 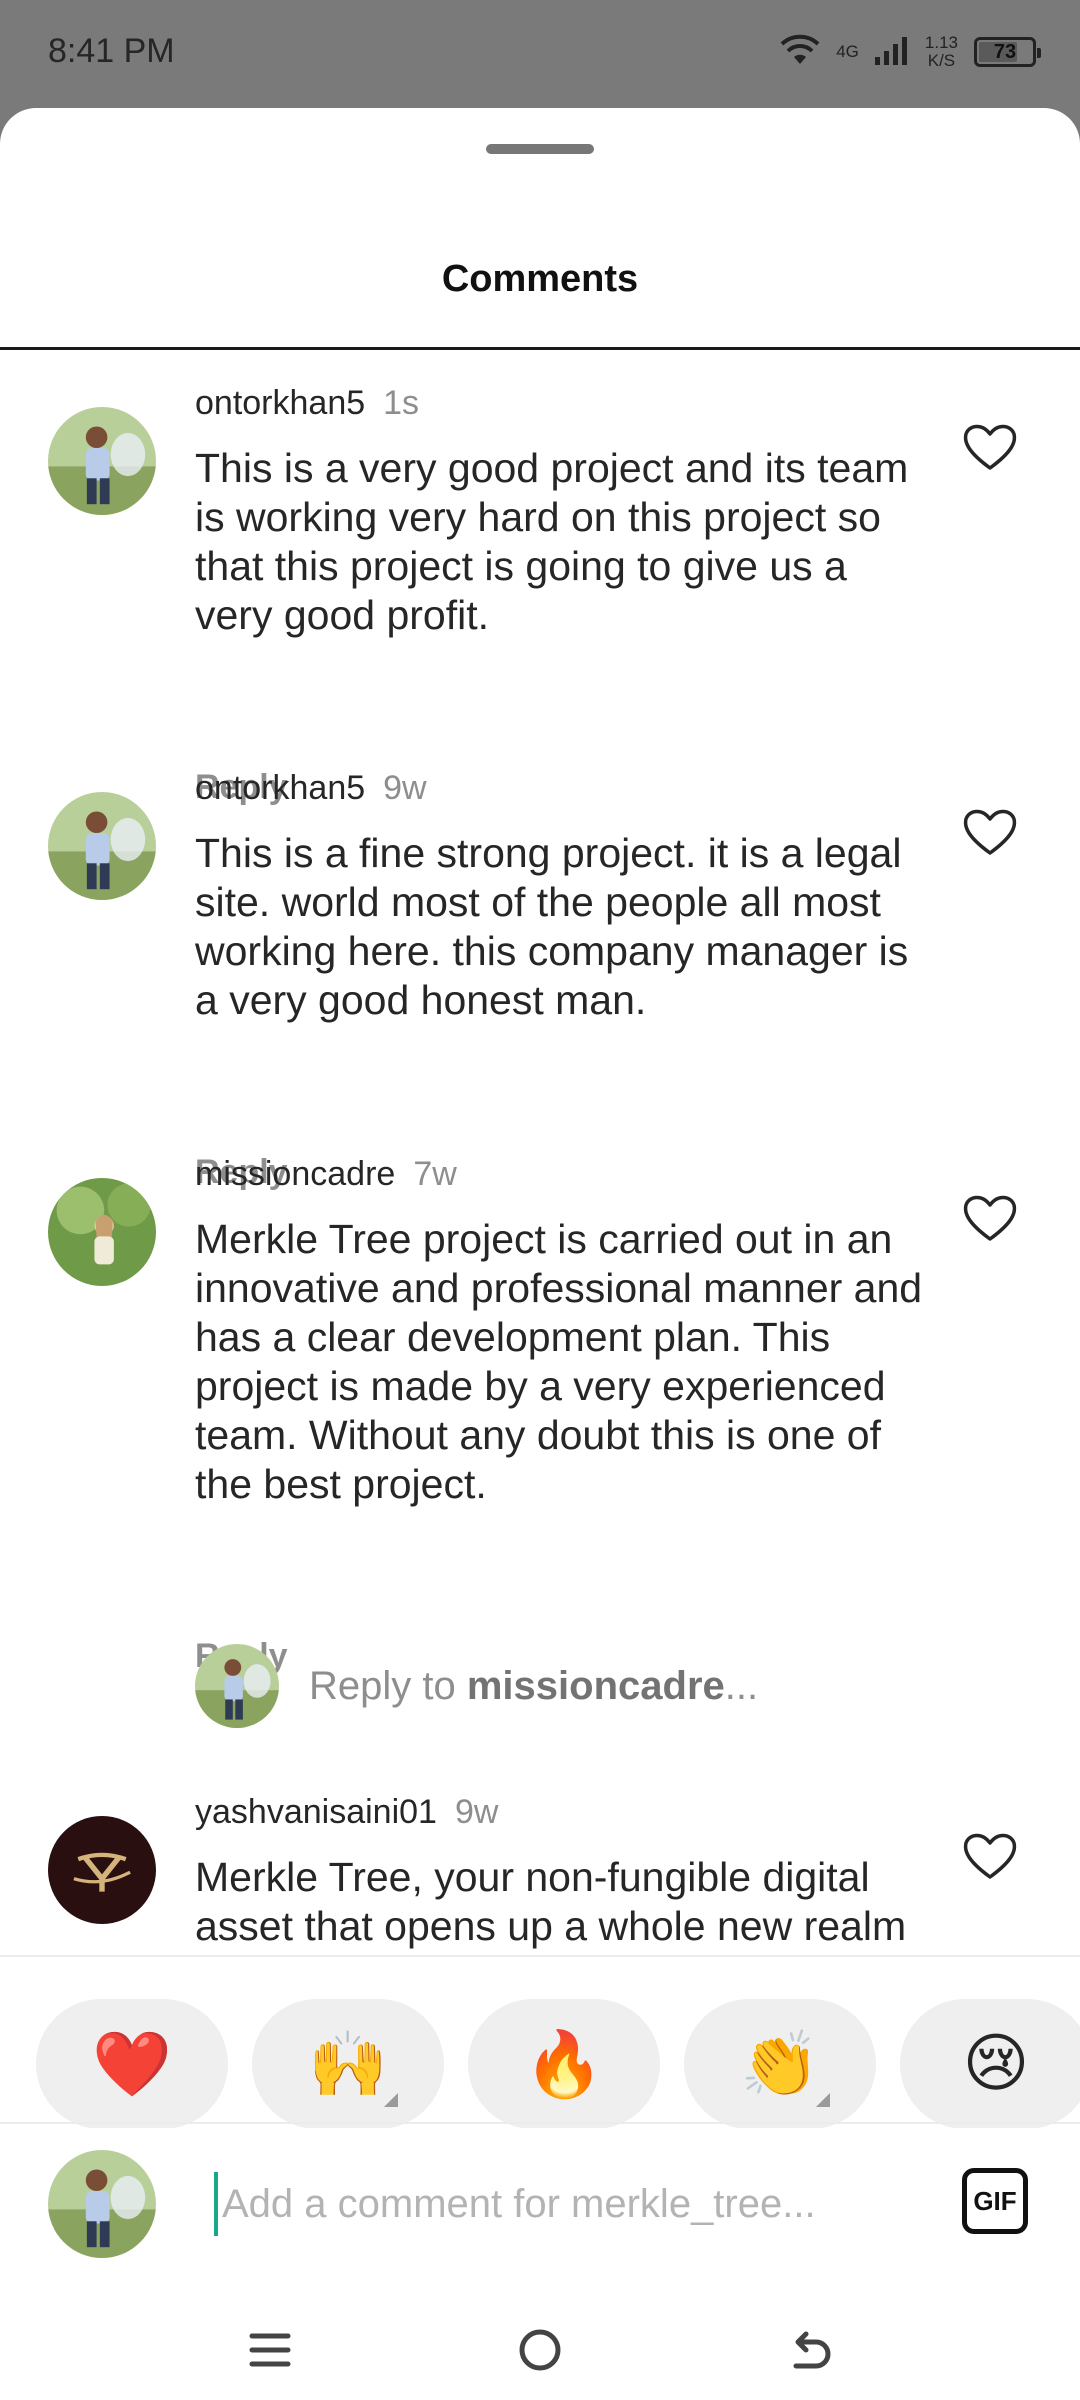 I want to click on battery-icon: 73, so click(x=1007, y=52).